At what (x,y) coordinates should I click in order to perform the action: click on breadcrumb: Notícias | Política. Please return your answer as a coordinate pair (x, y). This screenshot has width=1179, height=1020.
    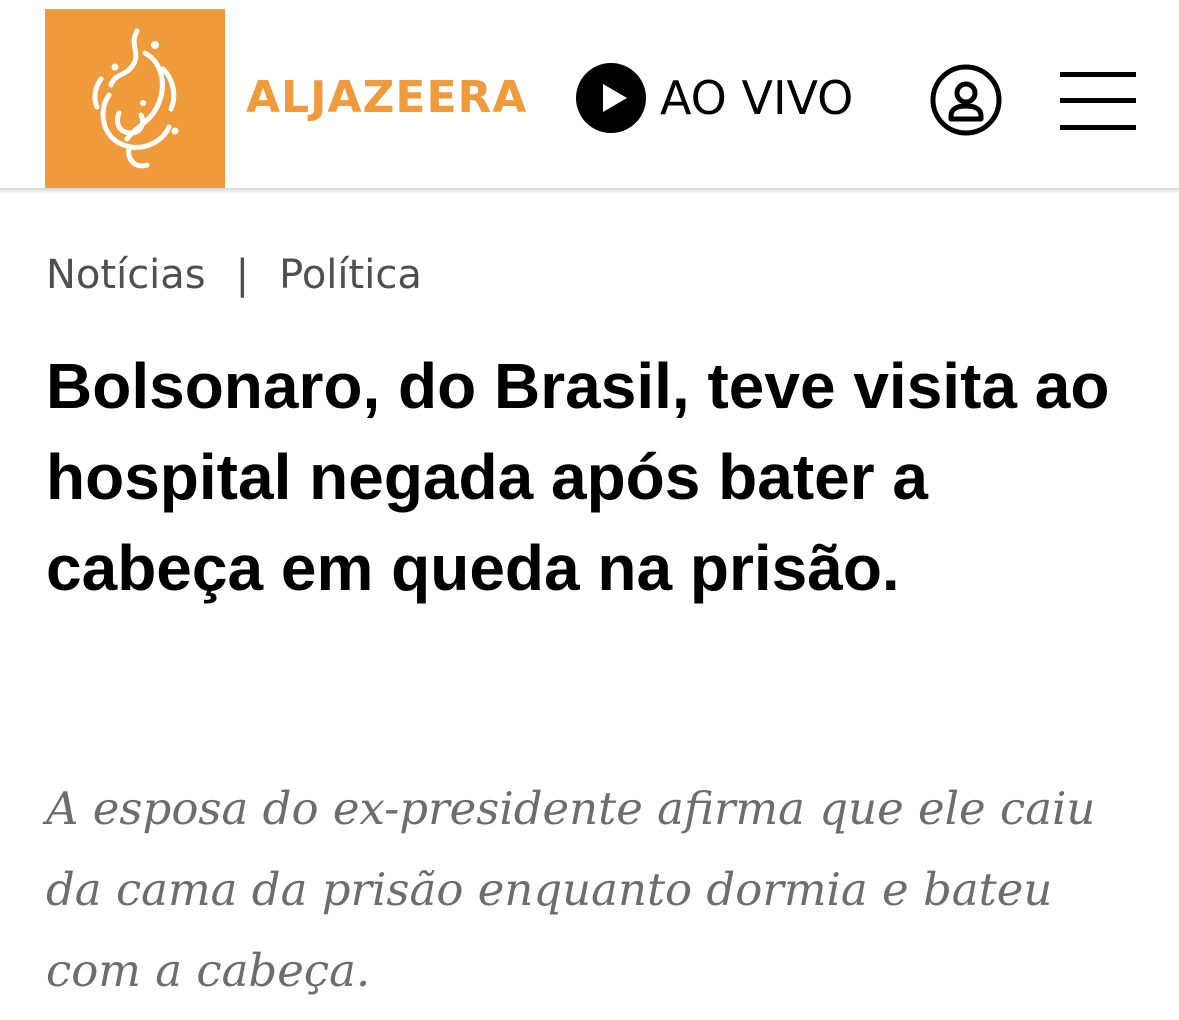
    Looking at the image, I should click on (234, 275).